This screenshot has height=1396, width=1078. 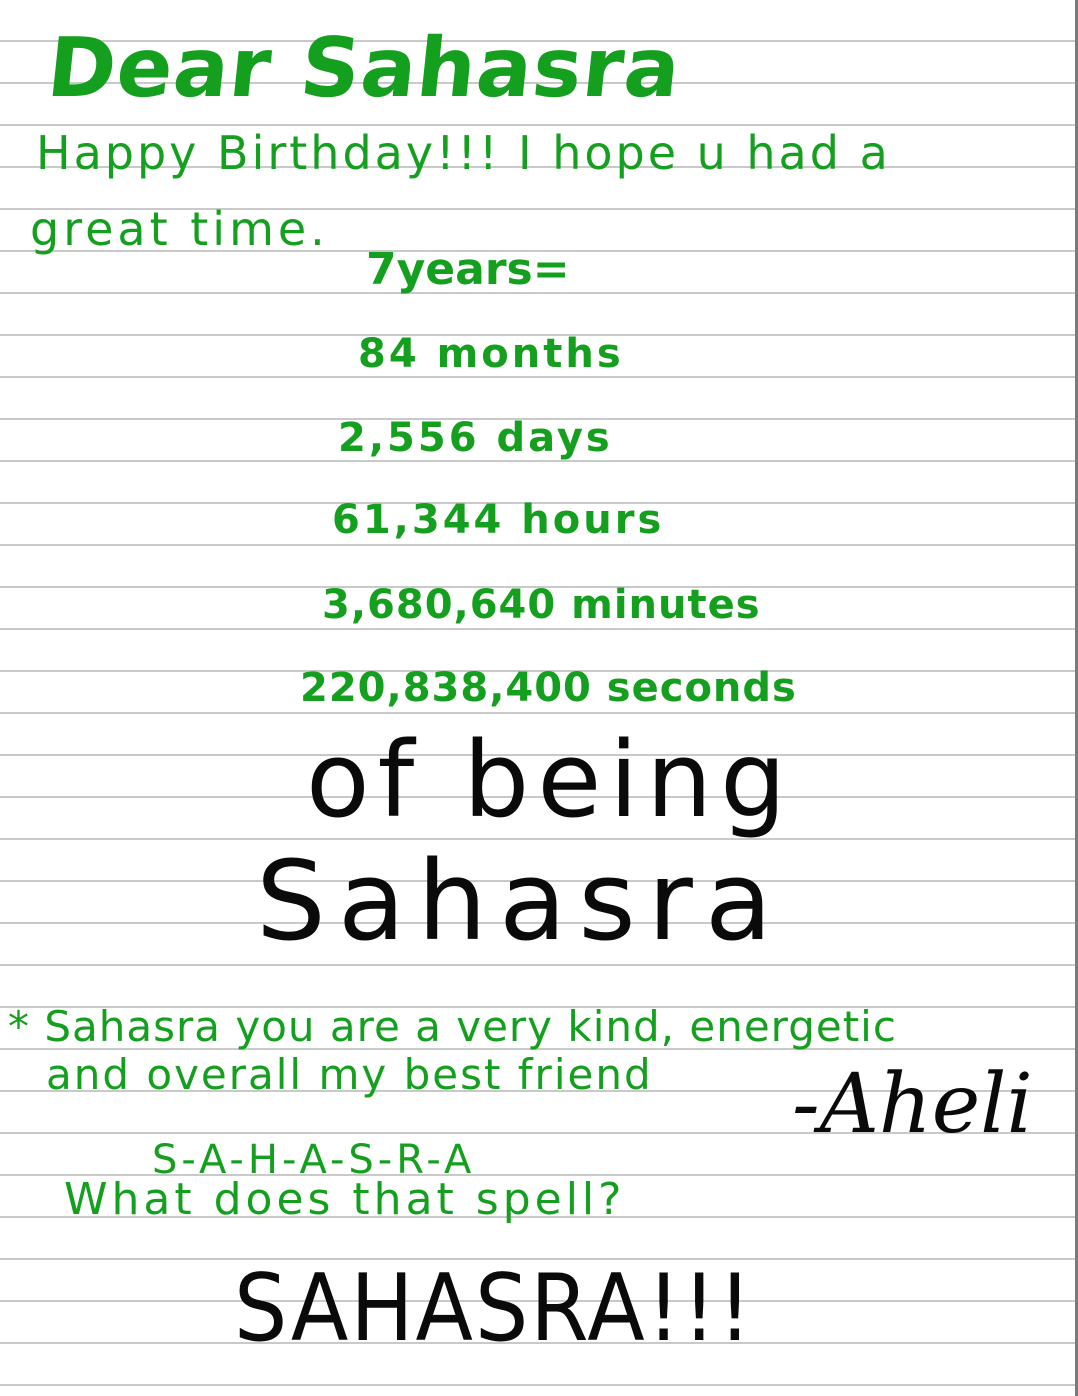 What do you see at coordinates (452, 1026) in the screenshot?
I see `note-line-1: * Sahasra you are a very kind, energetic` at bounding box center [452, 1026].